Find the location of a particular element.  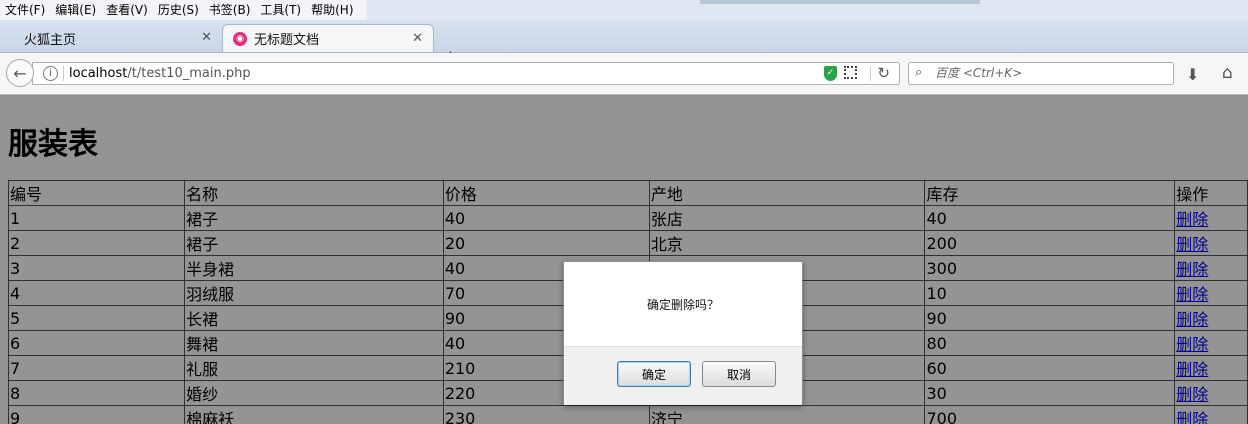

menu-item: 文件(F) is located at coordinates (25, 10).